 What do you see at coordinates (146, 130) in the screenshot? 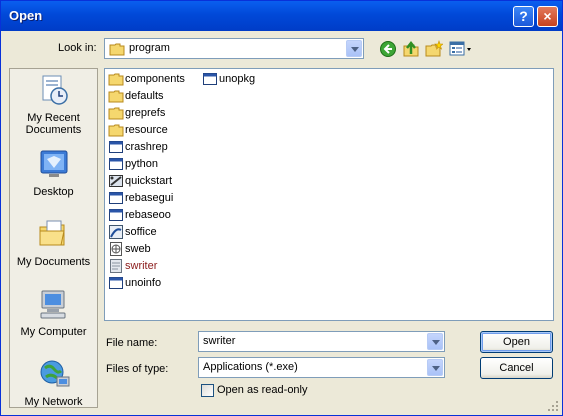
I see `file-item-label: resource` at bounding box center [146, 130].